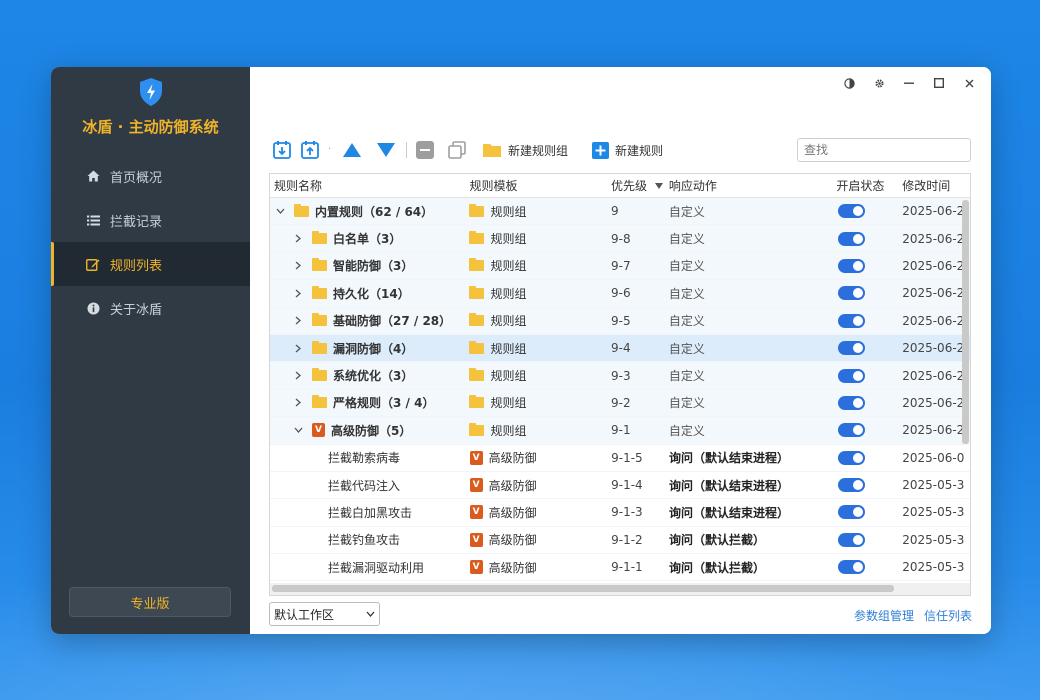 The image size is (1040, 700). I want to click on theme-icon, so click(849, 83).